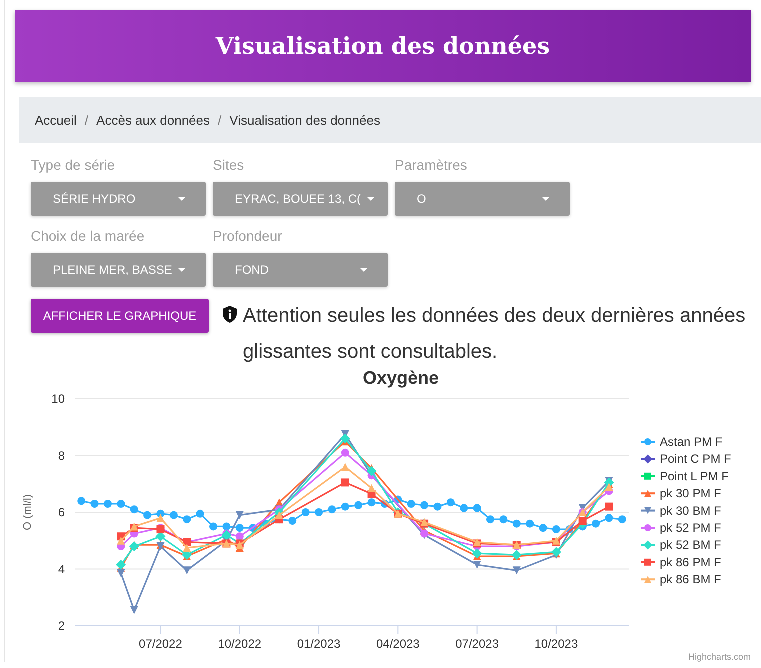  Describe the element at coordinates (305, 120) in the screenshot. I see `breadcrumb-item: Visualisation des données` at that location.